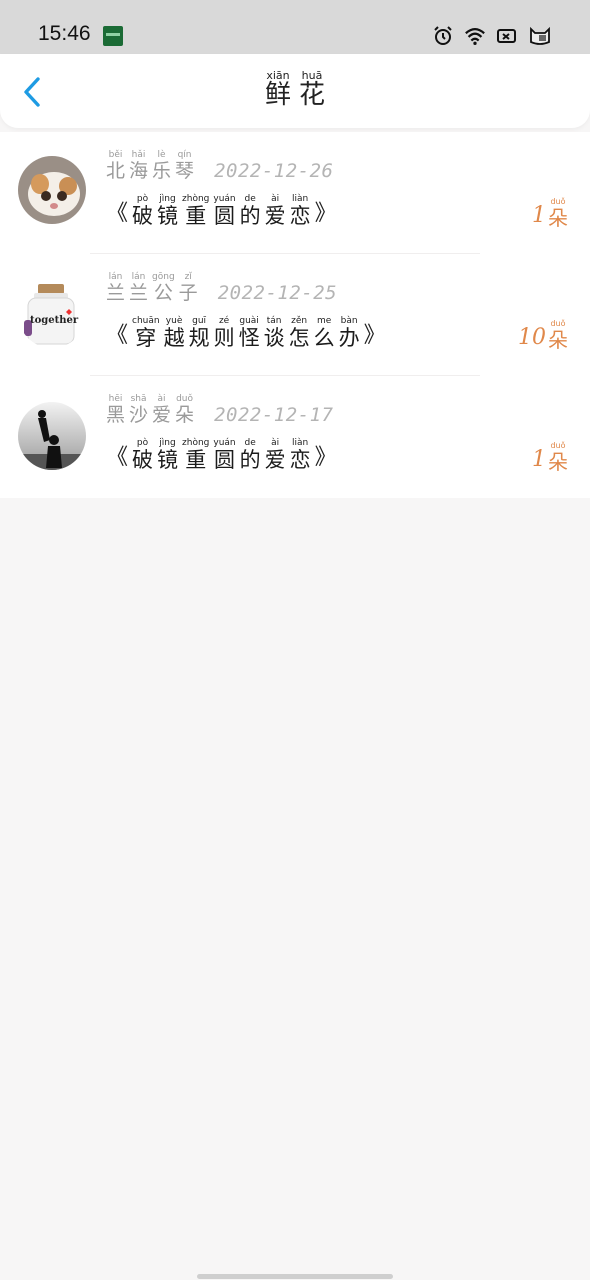 The image size is (590, 1280). I want to click on avatar: together, so click(52, 314).